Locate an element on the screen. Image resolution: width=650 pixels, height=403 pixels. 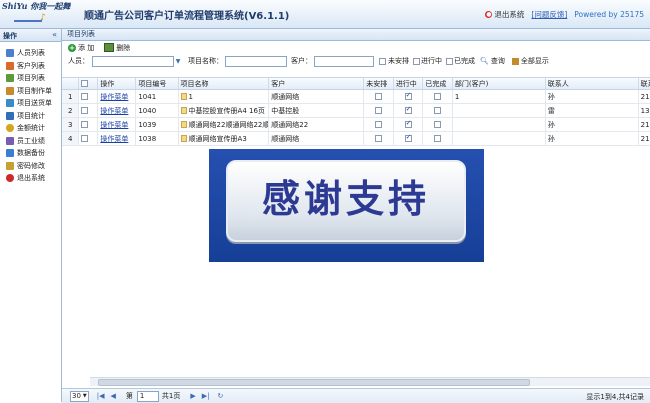
thanks-banner: 感谢支持 is located at coordinates (346, 205).